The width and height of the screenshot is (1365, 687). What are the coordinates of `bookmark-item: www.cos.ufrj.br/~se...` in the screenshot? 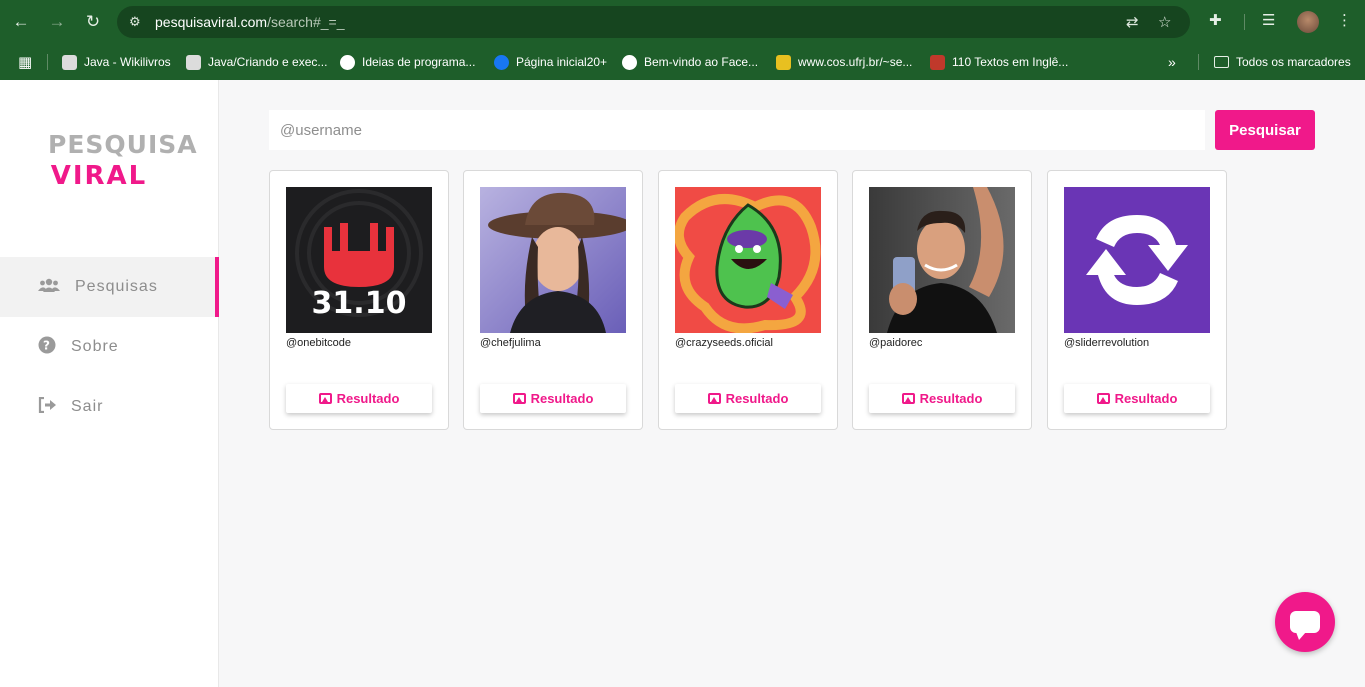 It's located at (844, 62).